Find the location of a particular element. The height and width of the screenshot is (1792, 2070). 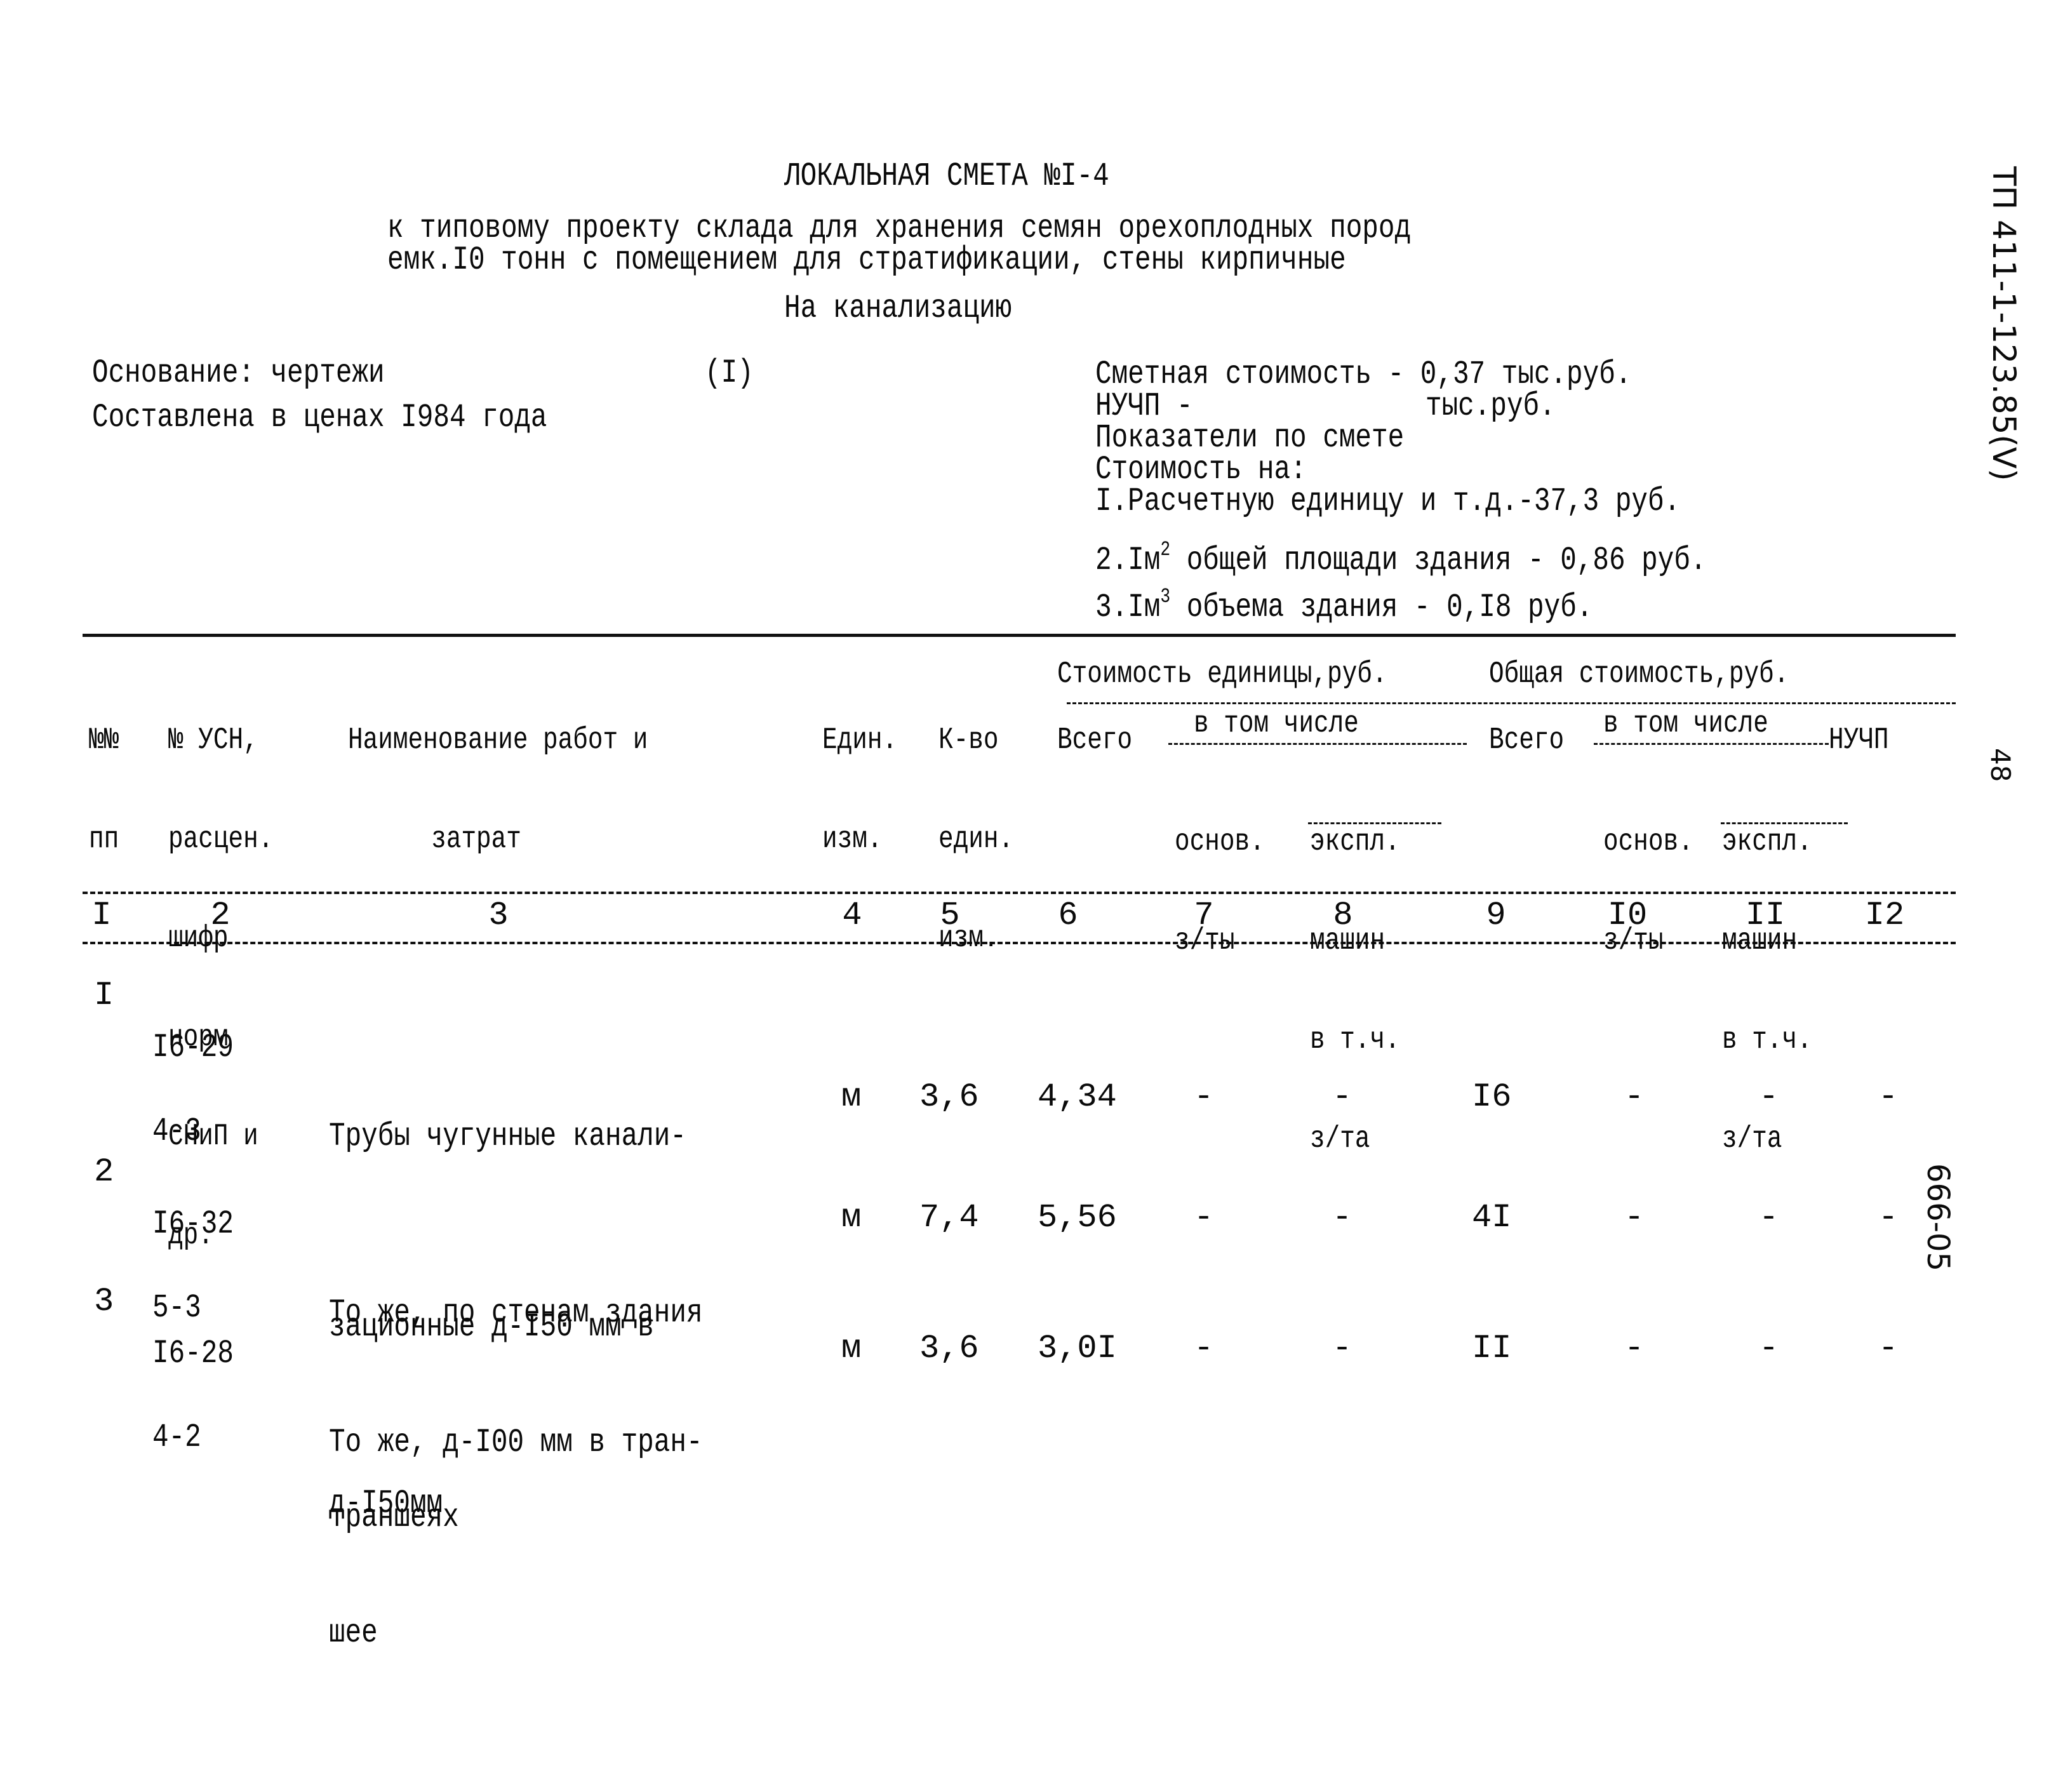

header-text: №№ is located at coordinates (104, 740).